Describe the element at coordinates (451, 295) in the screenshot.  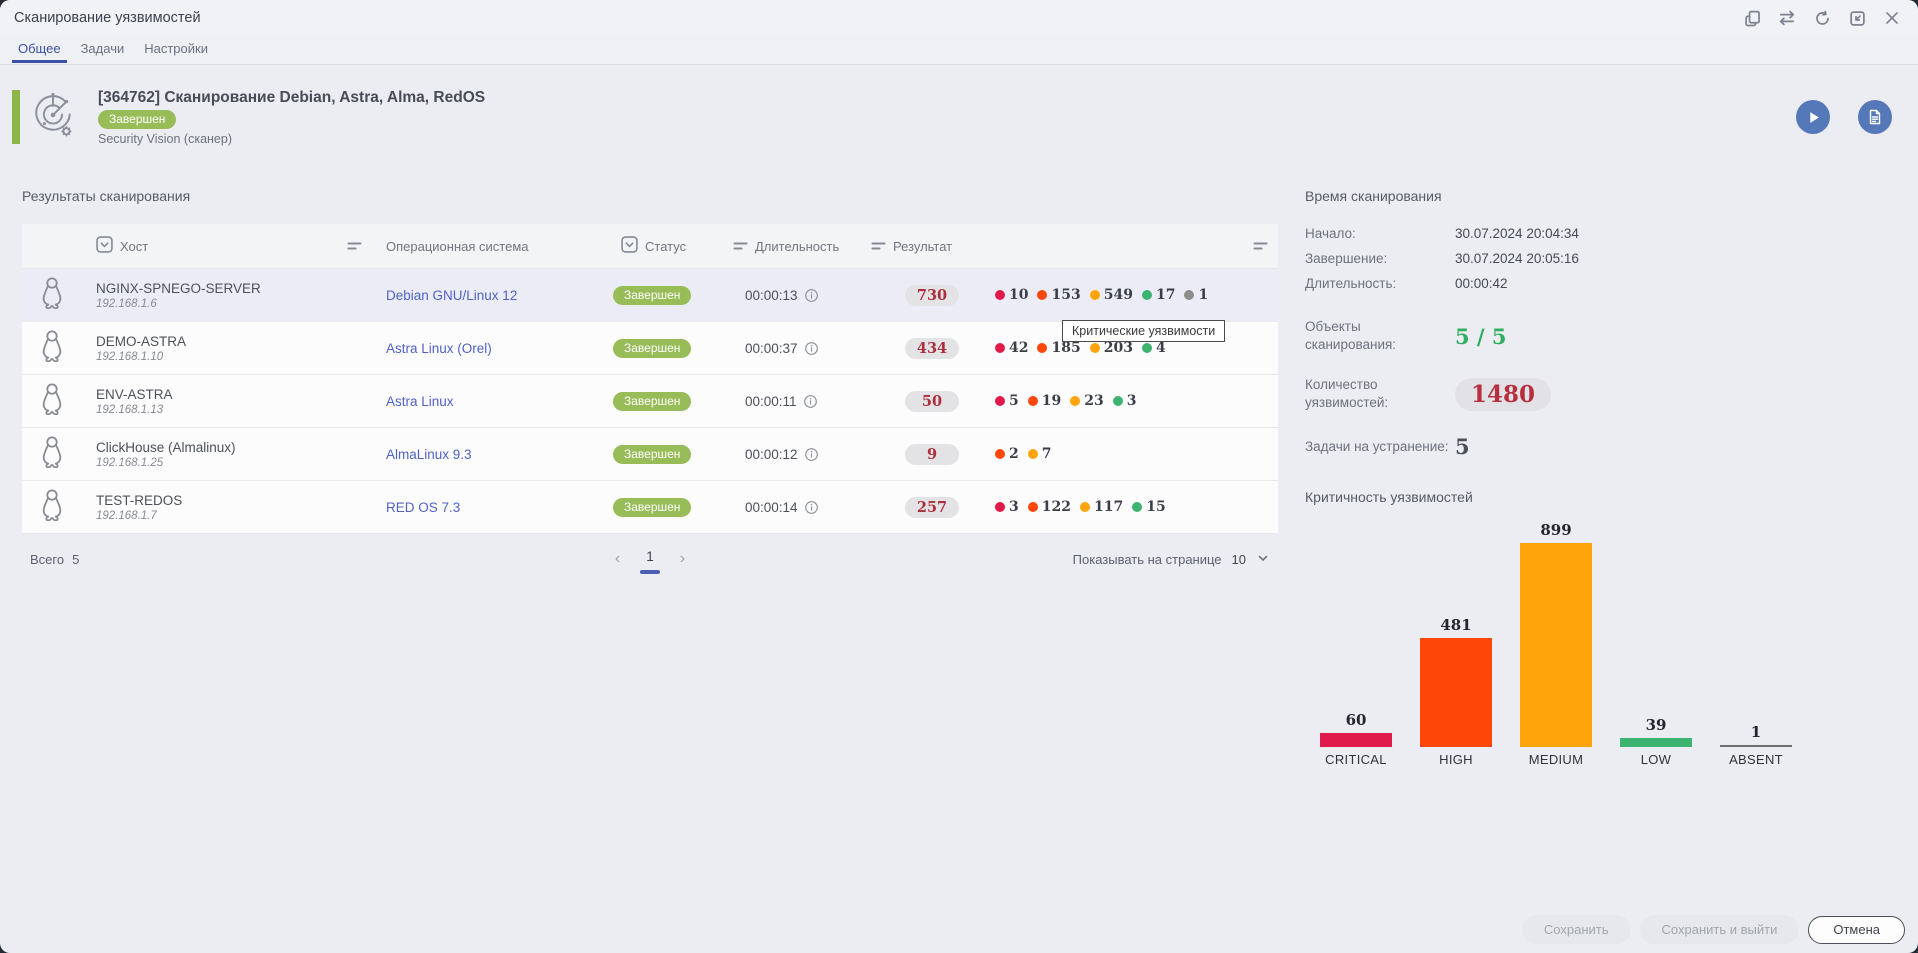
I see `os-link: Debian GNU/Linux 12` at that location.